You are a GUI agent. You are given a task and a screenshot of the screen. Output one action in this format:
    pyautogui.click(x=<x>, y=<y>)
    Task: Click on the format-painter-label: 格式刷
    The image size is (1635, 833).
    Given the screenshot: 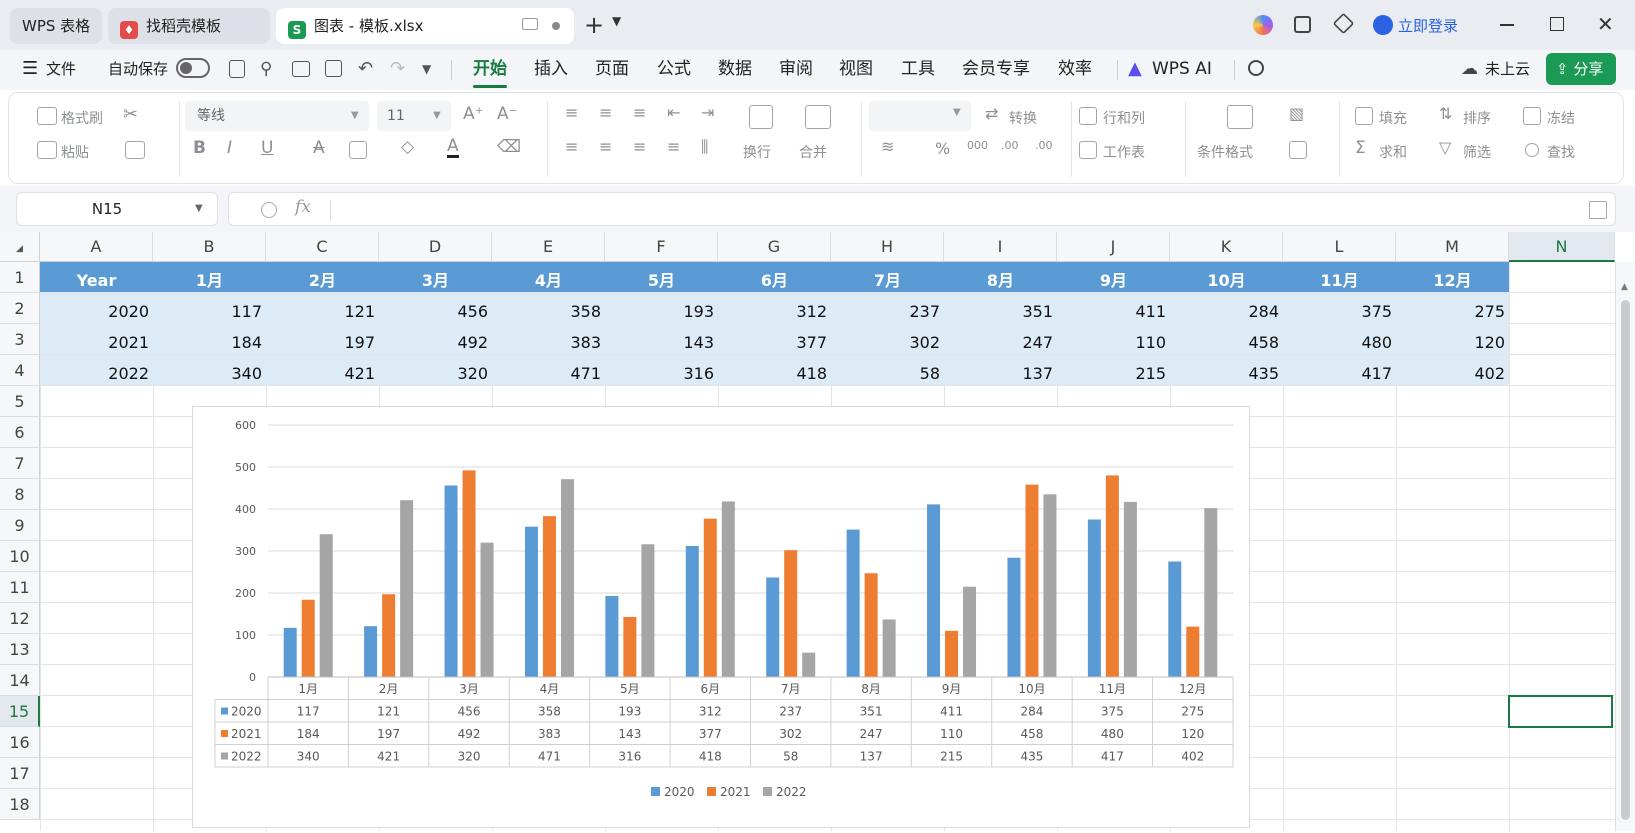 What is the action you would take?
    pyautogui.click(x=82, y=118)
    